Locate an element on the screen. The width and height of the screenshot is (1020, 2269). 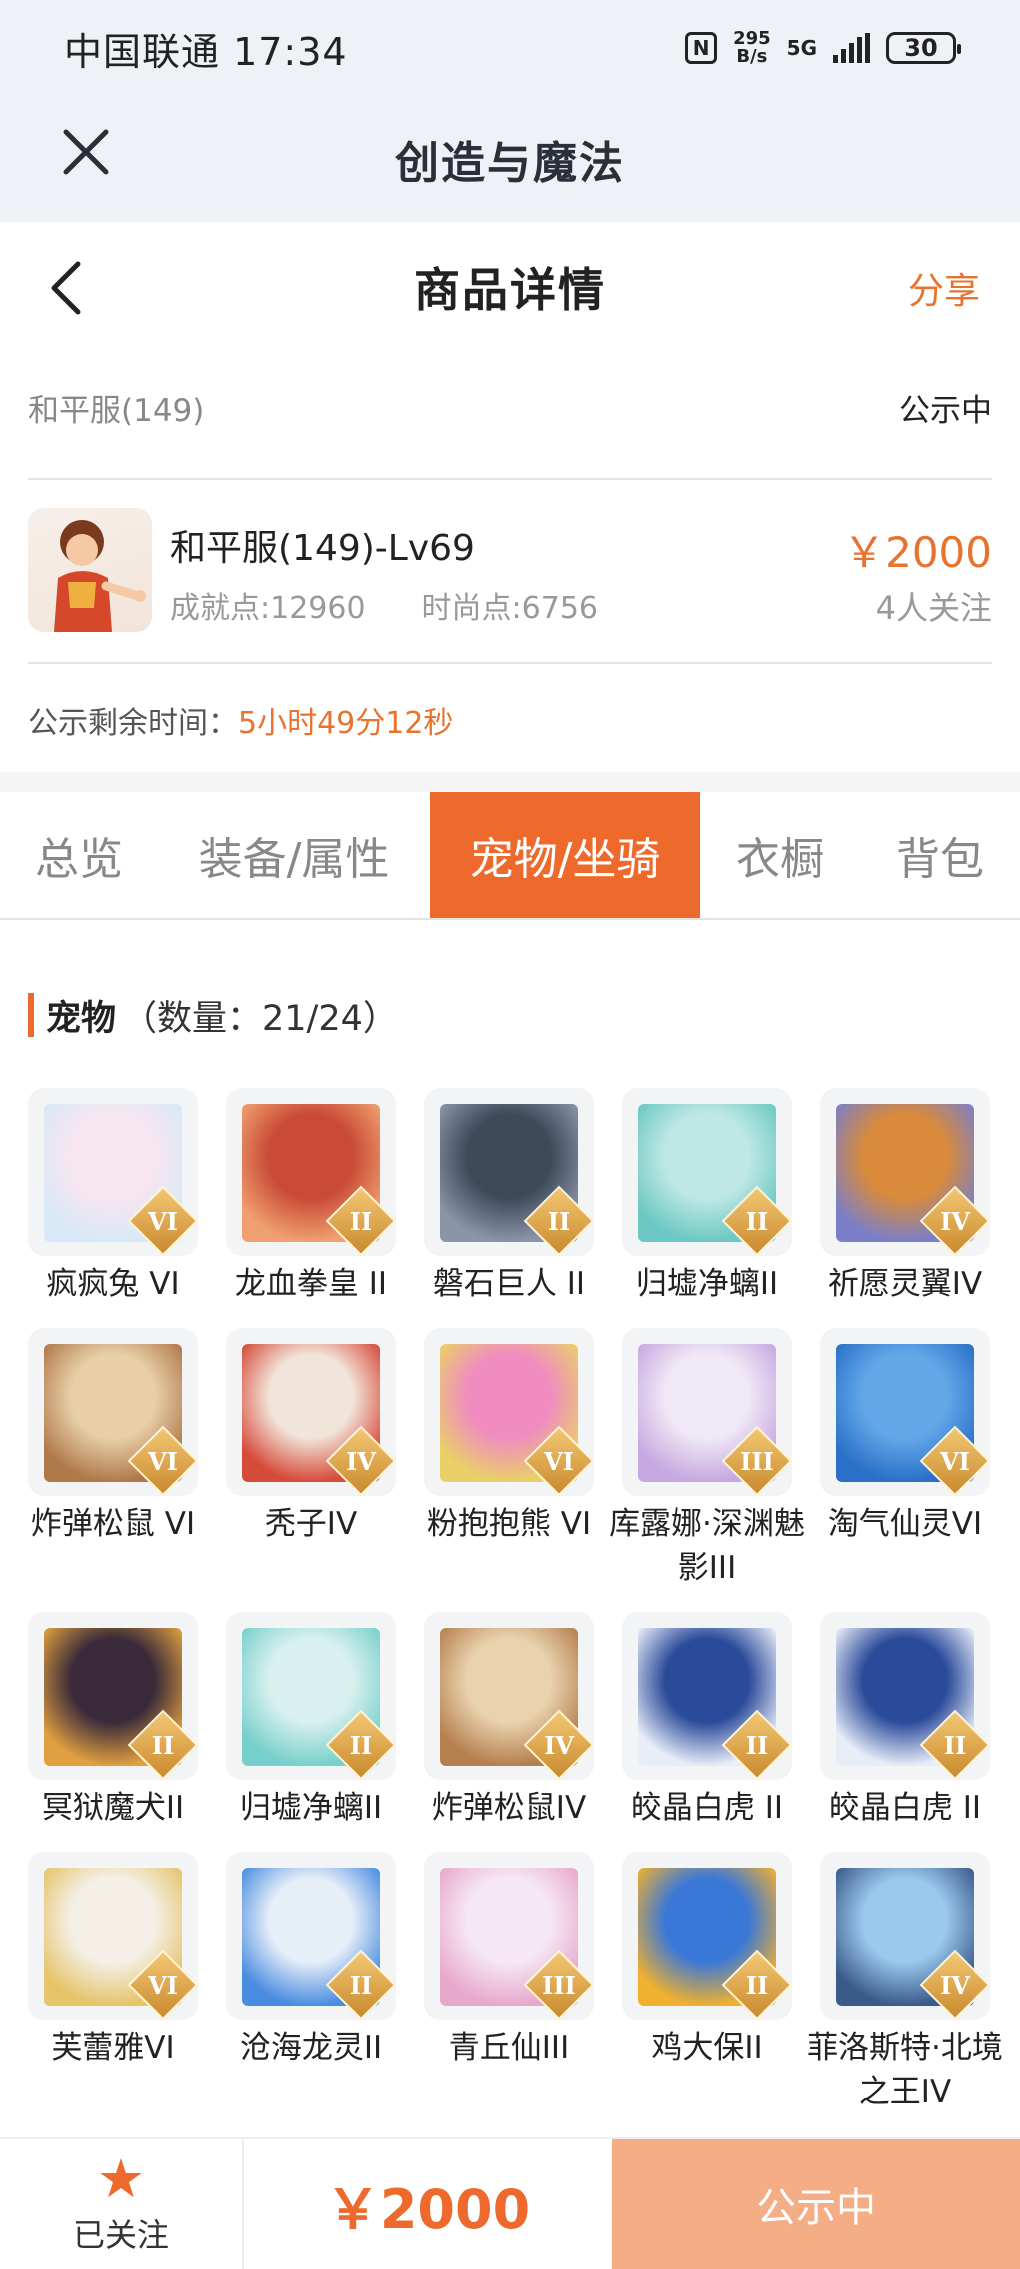
star-icon: ★ is located at coordinates (121, 2178).